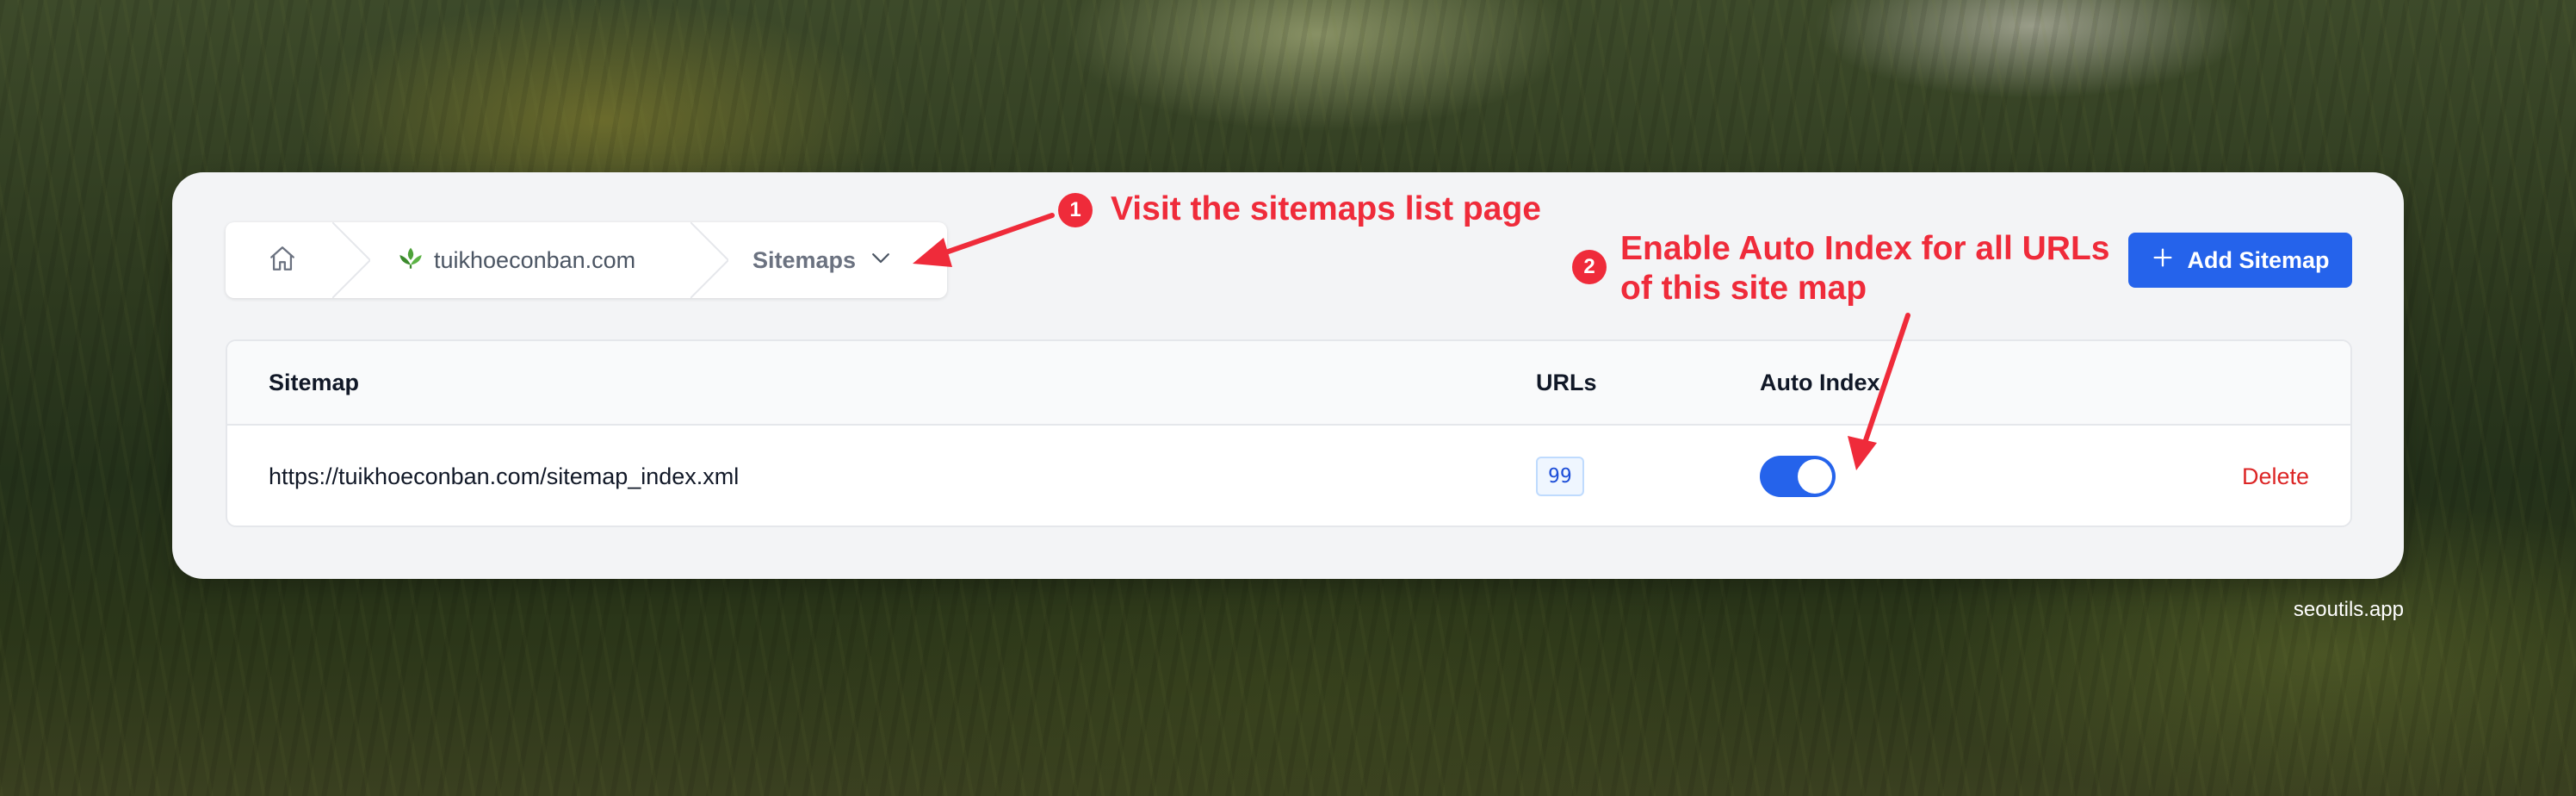 The width and height of the screenshot is (2576, 796). I want to click on breadcrumb-home, so click(282, 260).